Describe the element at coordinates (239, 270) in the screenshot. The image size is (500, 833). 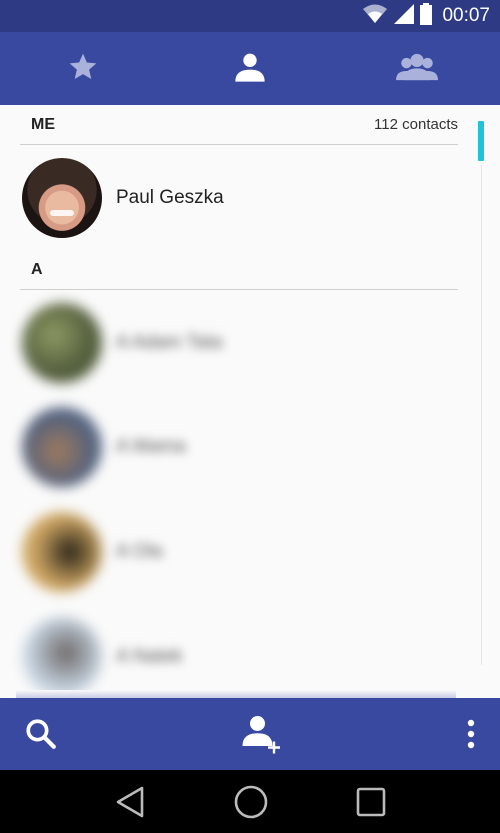
I see `section-header-a: A` at that location.